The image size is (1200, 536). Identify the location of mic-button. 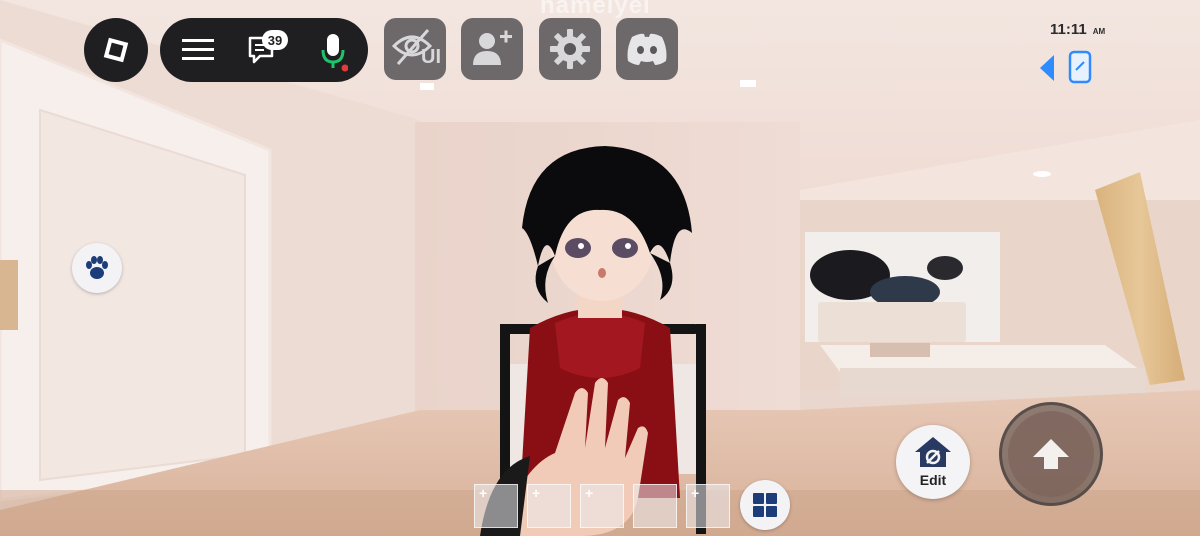
(333, 52).